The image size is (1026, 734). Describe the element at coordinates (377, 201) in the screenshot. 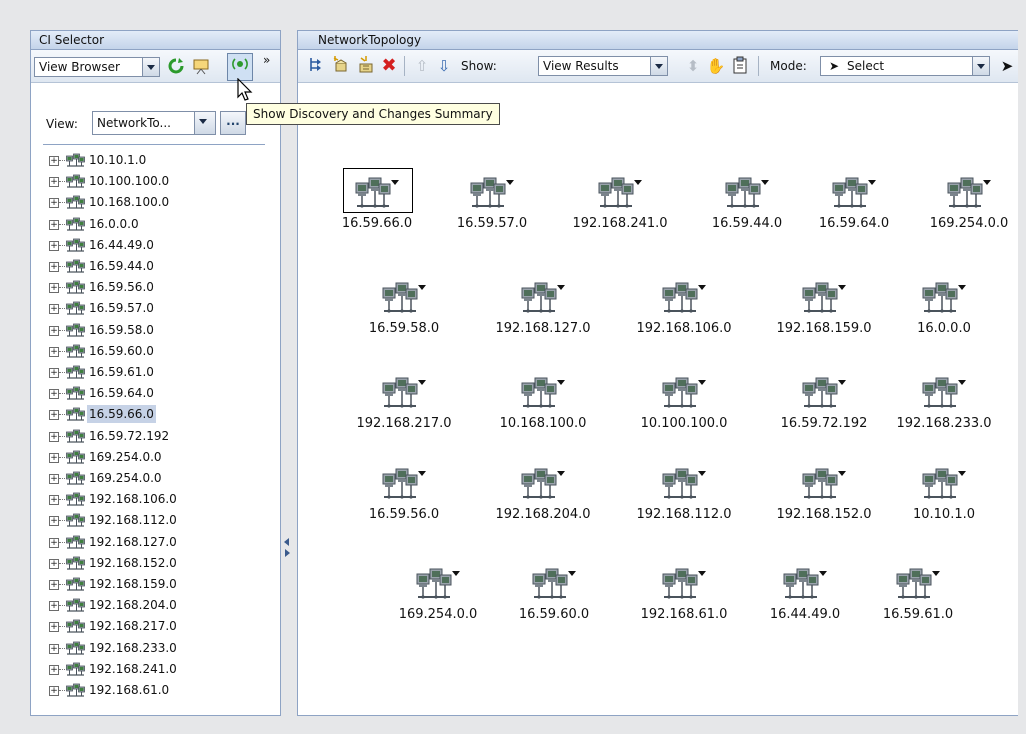

I see `network-node: 16.59.66.0` at that location.